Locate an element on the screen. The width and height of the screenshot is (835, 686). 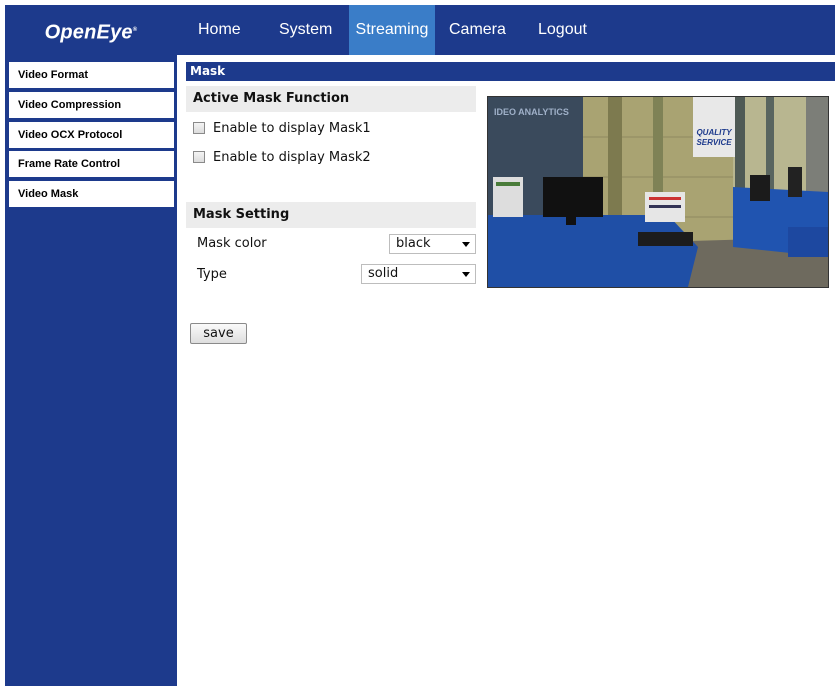
registered-mark: ® is located at coordinates (135, 30).